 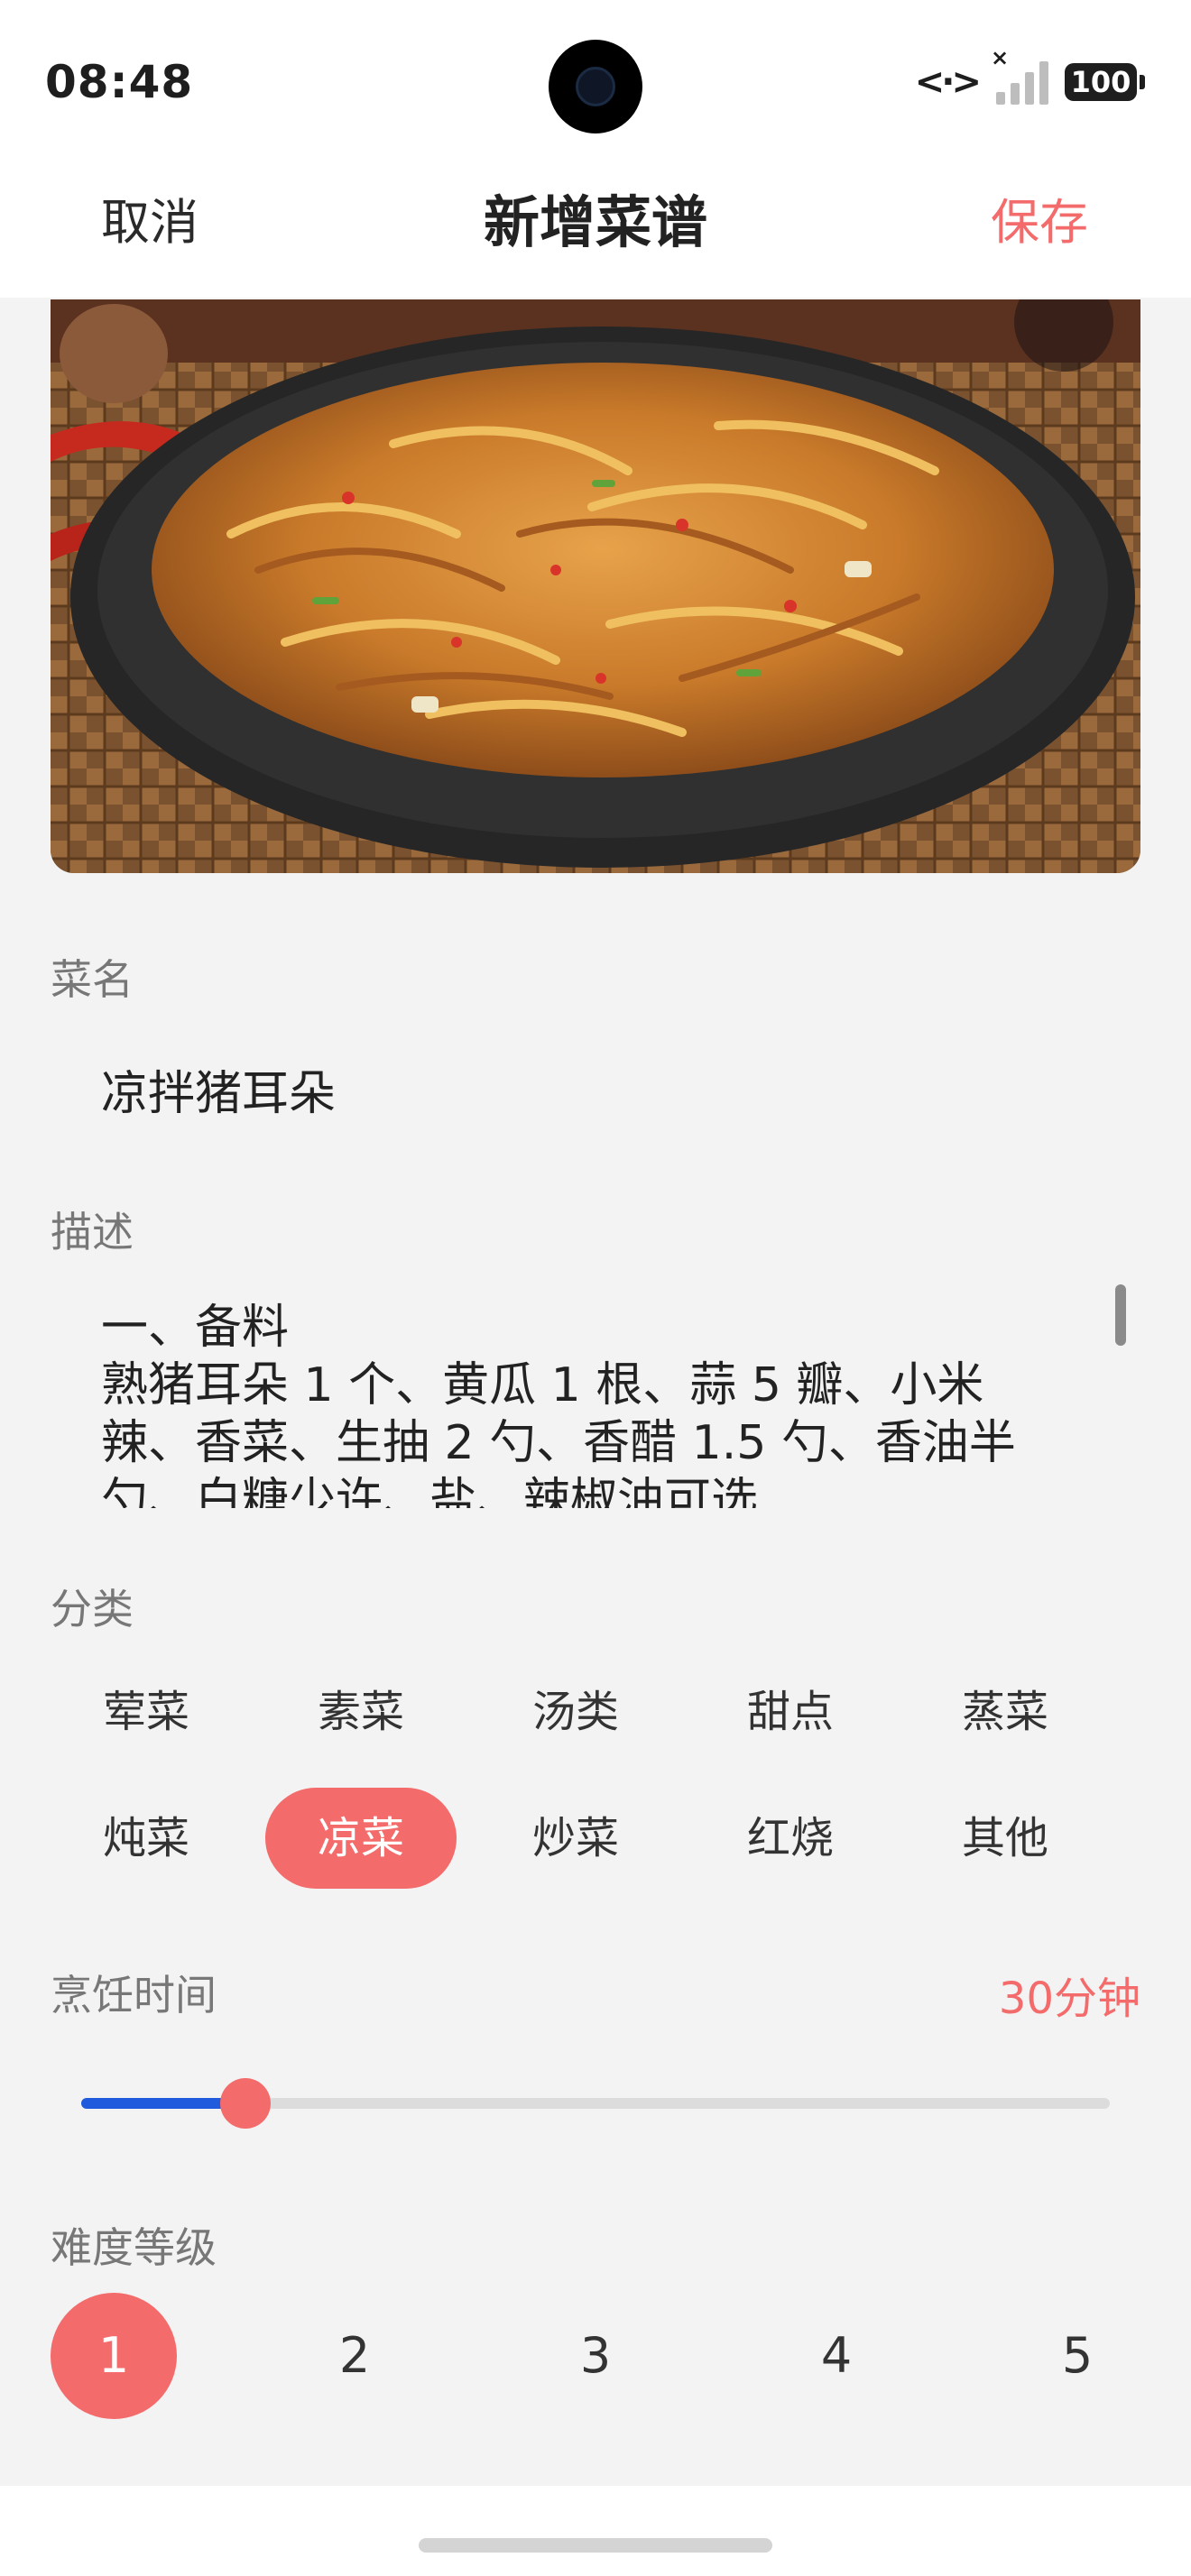 What do you see at coordinates (146, 1711) in the screenshot?
I see `category-chip: 荤菜` at bounding box center [146, 1711].